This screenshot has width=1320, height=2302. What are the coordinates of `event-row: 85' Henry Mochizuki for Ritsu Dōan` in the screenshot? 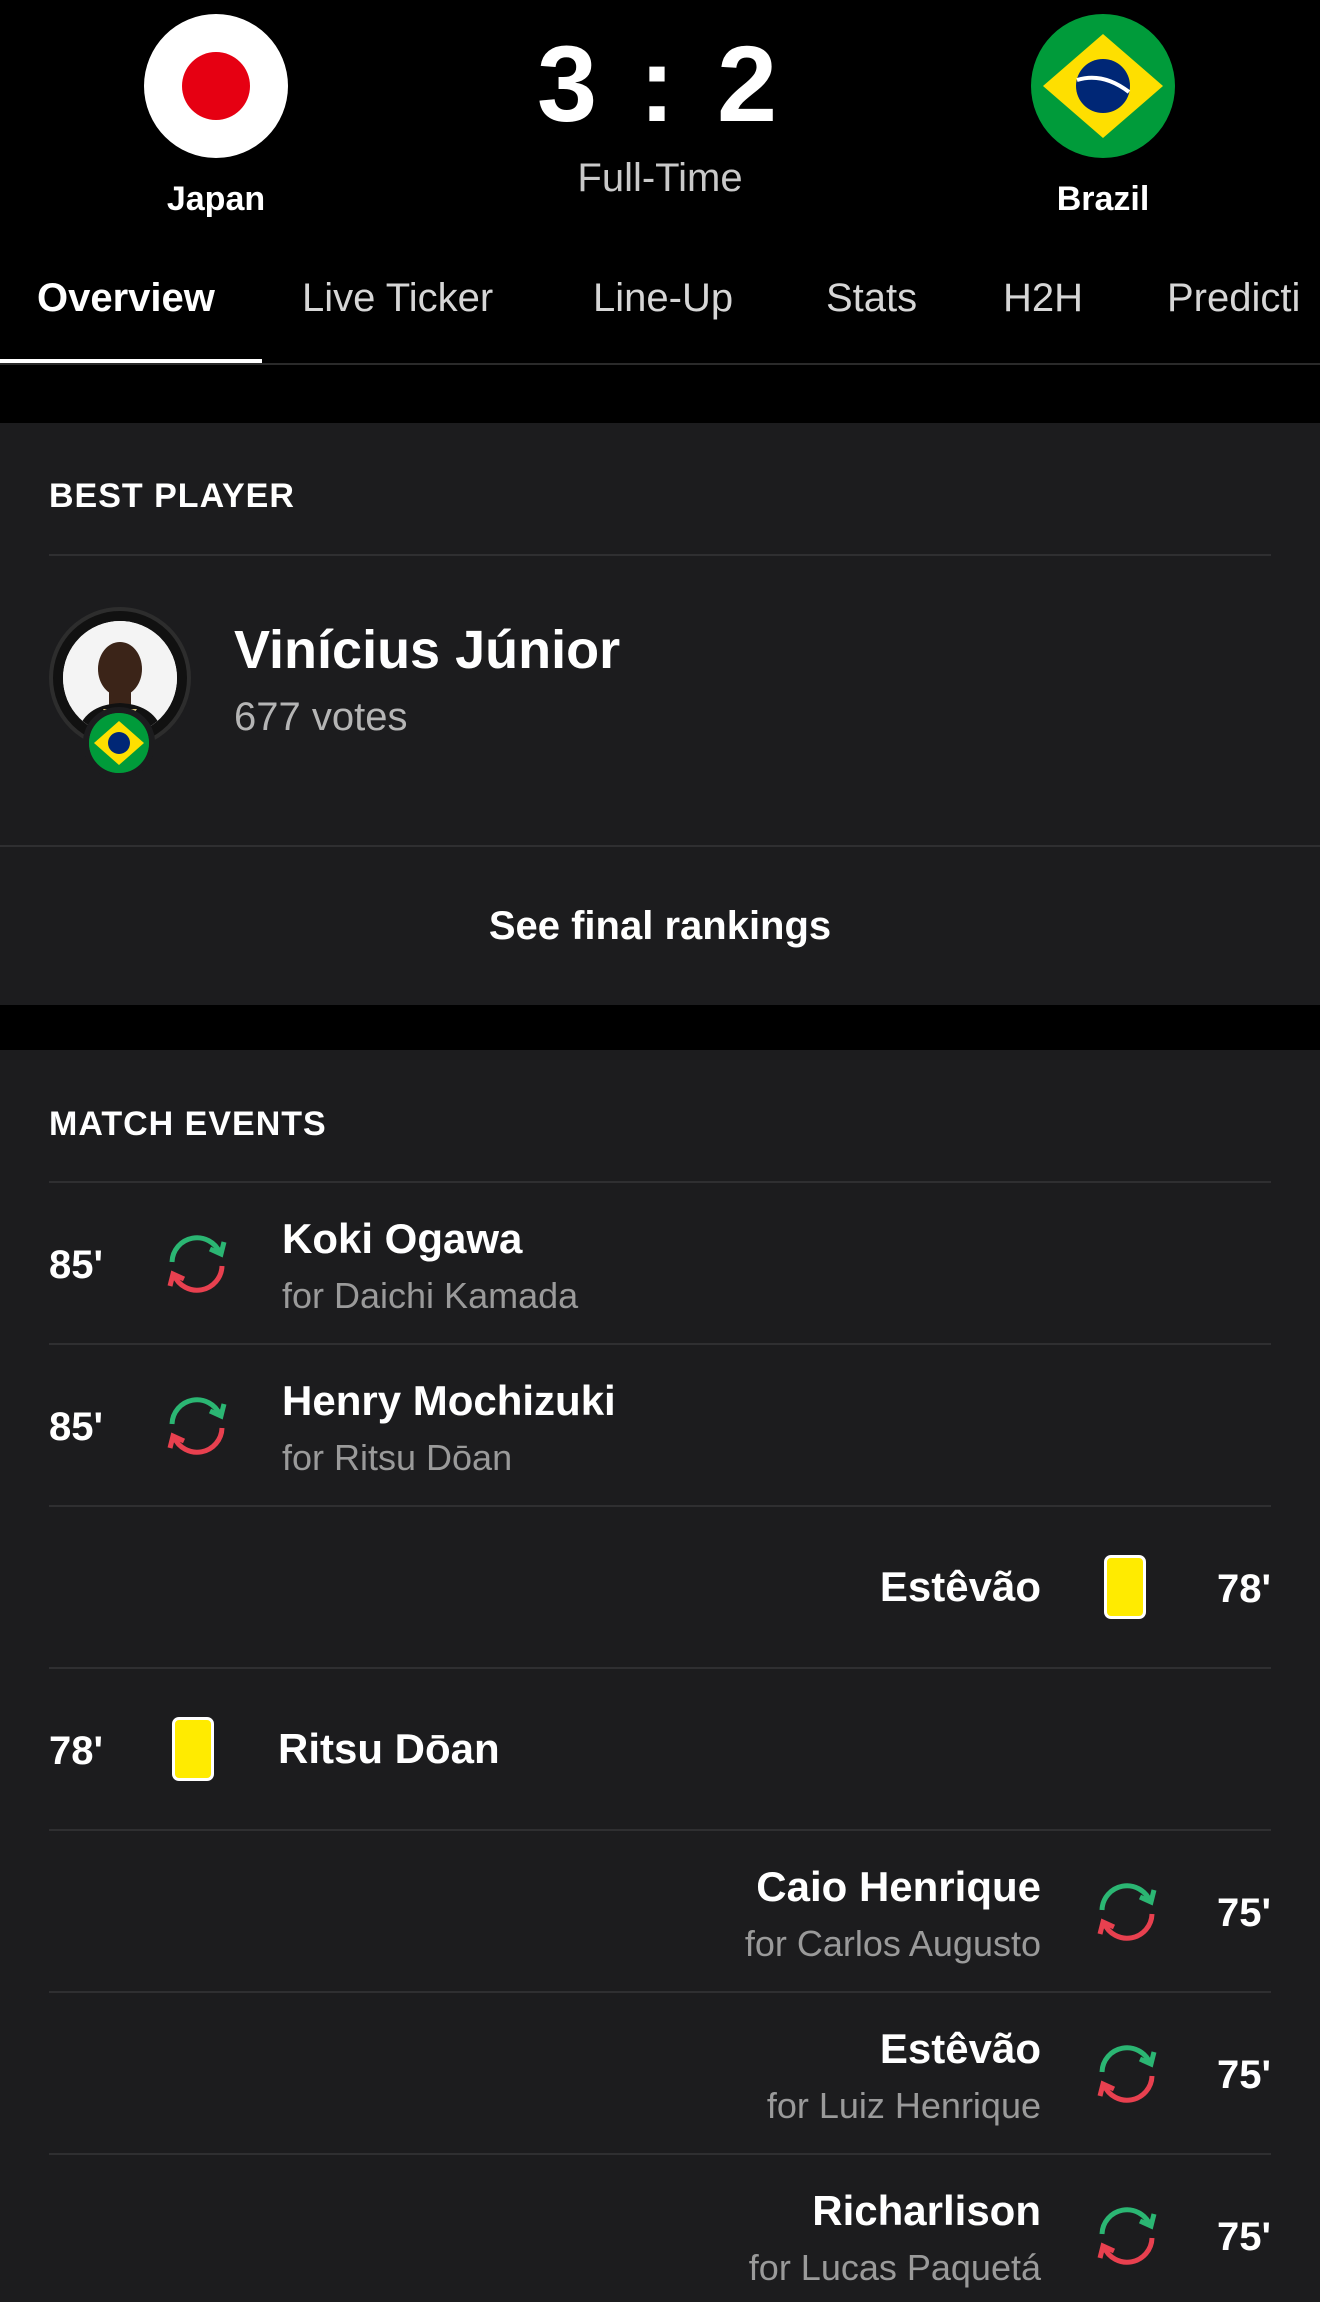 It's located at (660, 1426).